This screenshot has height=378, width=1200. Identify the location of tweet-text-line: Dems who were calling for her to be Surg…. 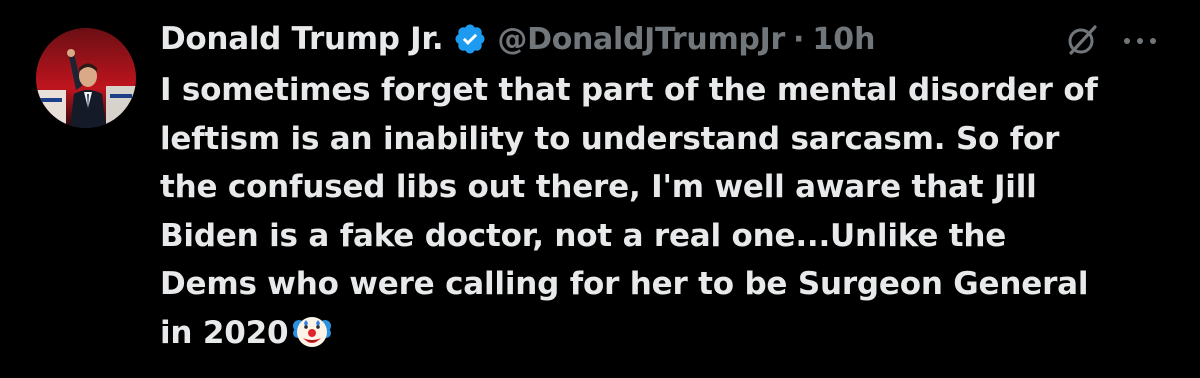
(624, 284).